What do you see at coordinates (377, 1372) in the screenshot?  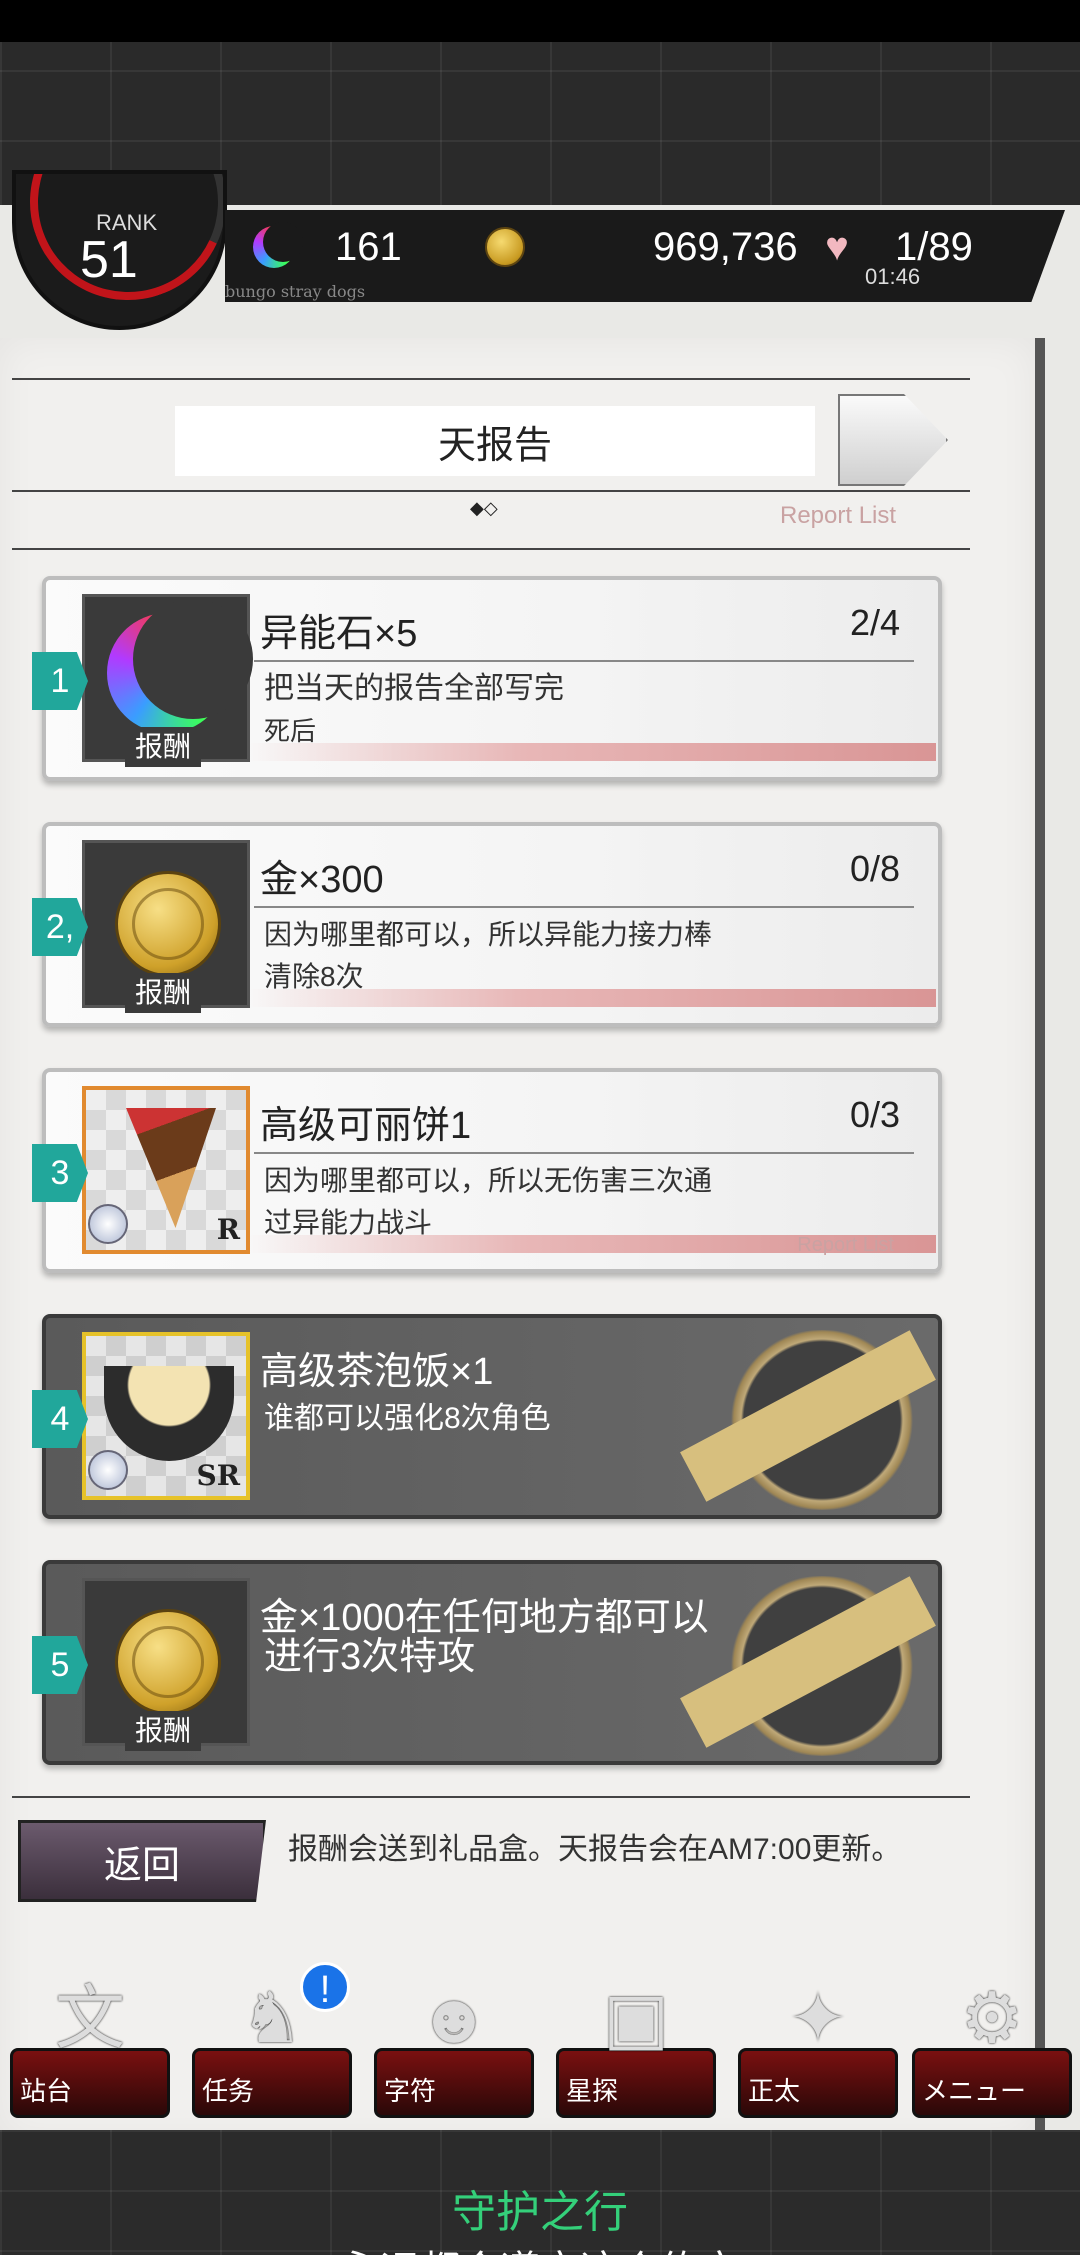 I see `mission-title: 高级茶泡饭×1` at bounding box center [377, 1372].